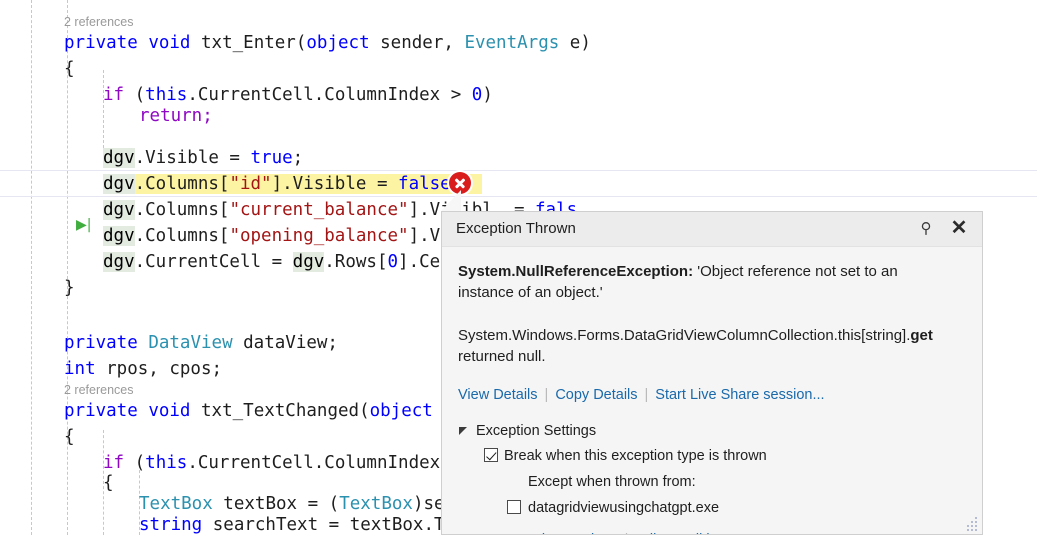 The height and width of the screenshot is (535, 1037). What do you see at coordinates (85, 225) in the screenshot?
I see `run-to-cursor-icon: ▶|` at bounding box center [85, 225].